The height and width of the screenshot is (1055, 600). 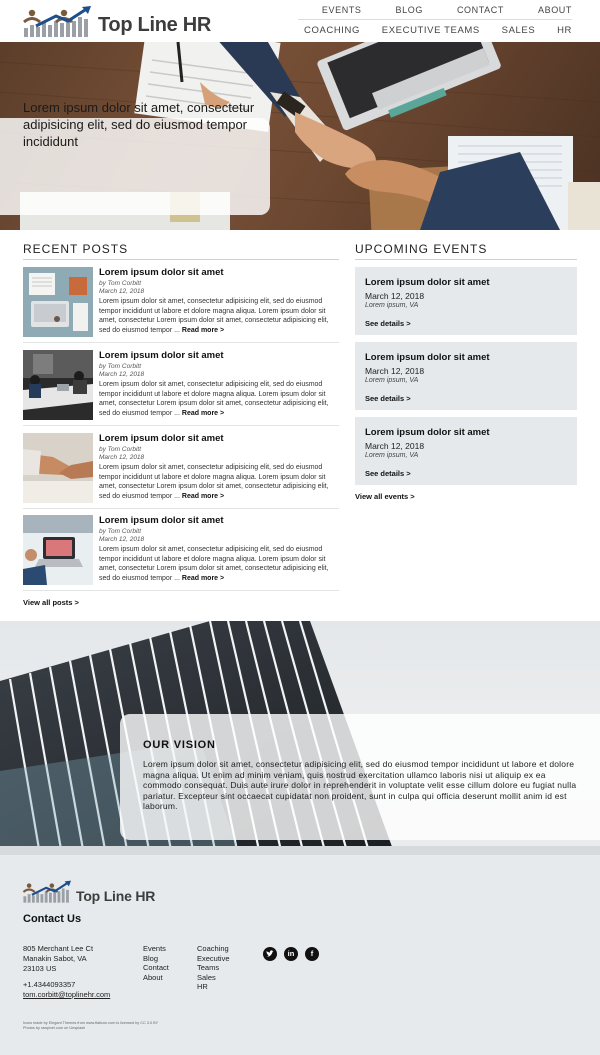 I want to click on nav-about: ABOUT, so click(x=555, y=10).